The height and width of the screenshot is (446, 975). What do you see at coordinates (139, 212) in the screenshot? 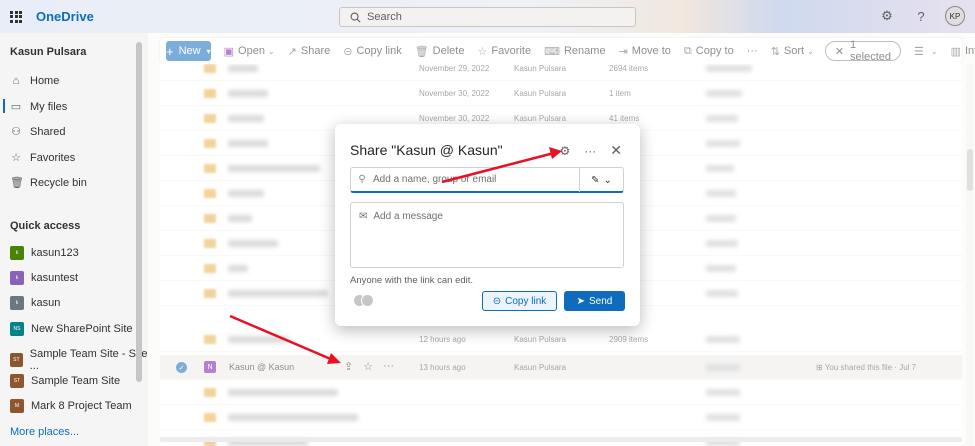
I see `sidebar-scrollbar` at bounding box center [139, 212].